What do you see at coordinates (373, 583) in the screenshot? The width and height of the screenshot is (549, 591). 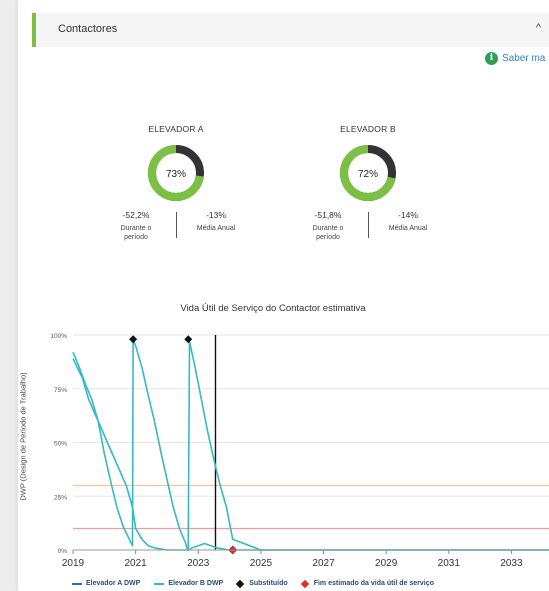 I see `legend-label-eol: Fim estimado da vida útil de serviço` at bounding box center [373, 583].